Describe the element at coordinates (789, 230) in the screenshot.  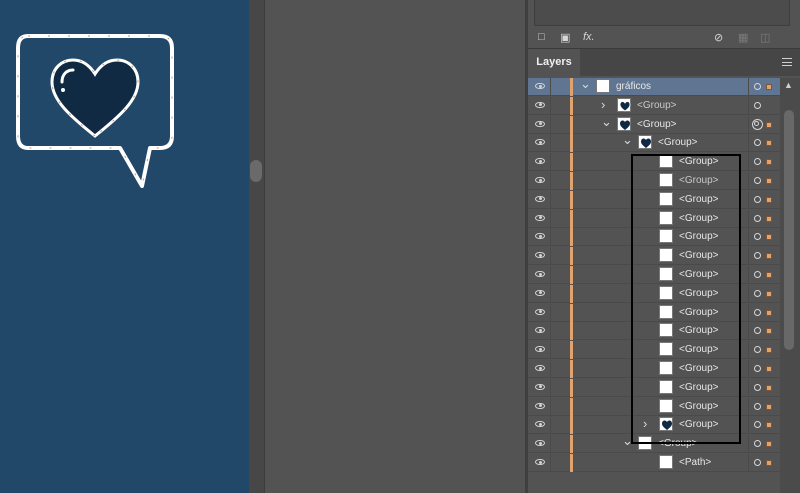
I see `scrollbar-thumb` at that location.